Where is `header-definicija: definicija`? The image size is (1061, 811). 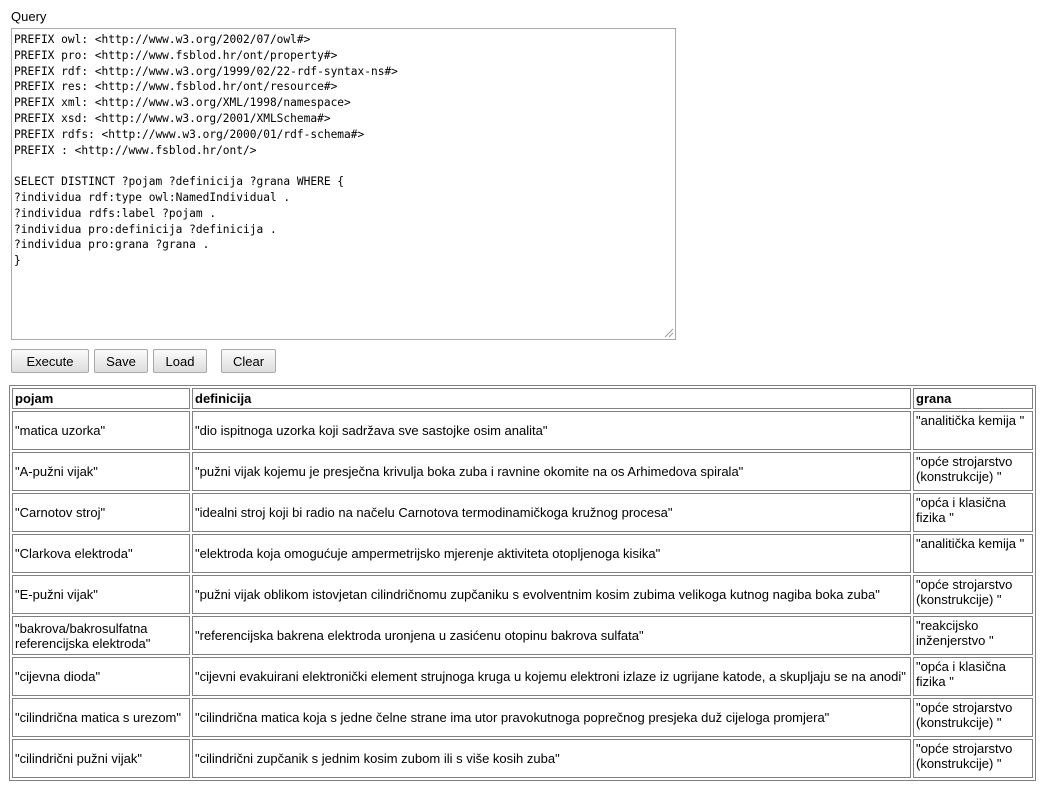 header-definicija: definicija is located at coordinates (551, 398).